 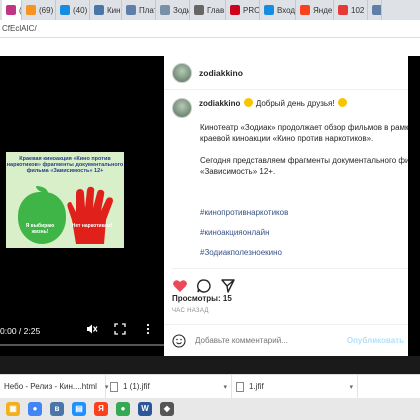 I want to click on odnoklassniki-icon, so click(x=31, y=10).